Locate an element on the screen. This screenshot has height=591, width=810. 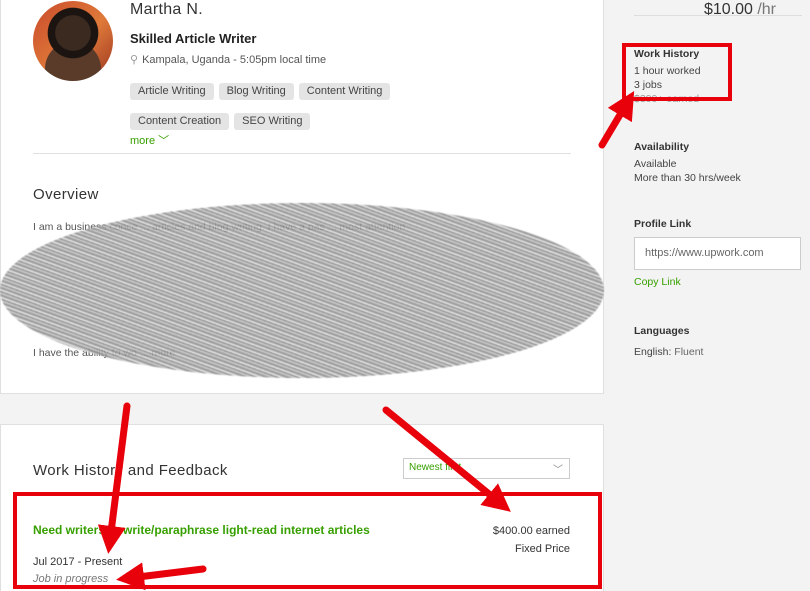
skill-chip: Article Writing is located at coordinates (172, 91).